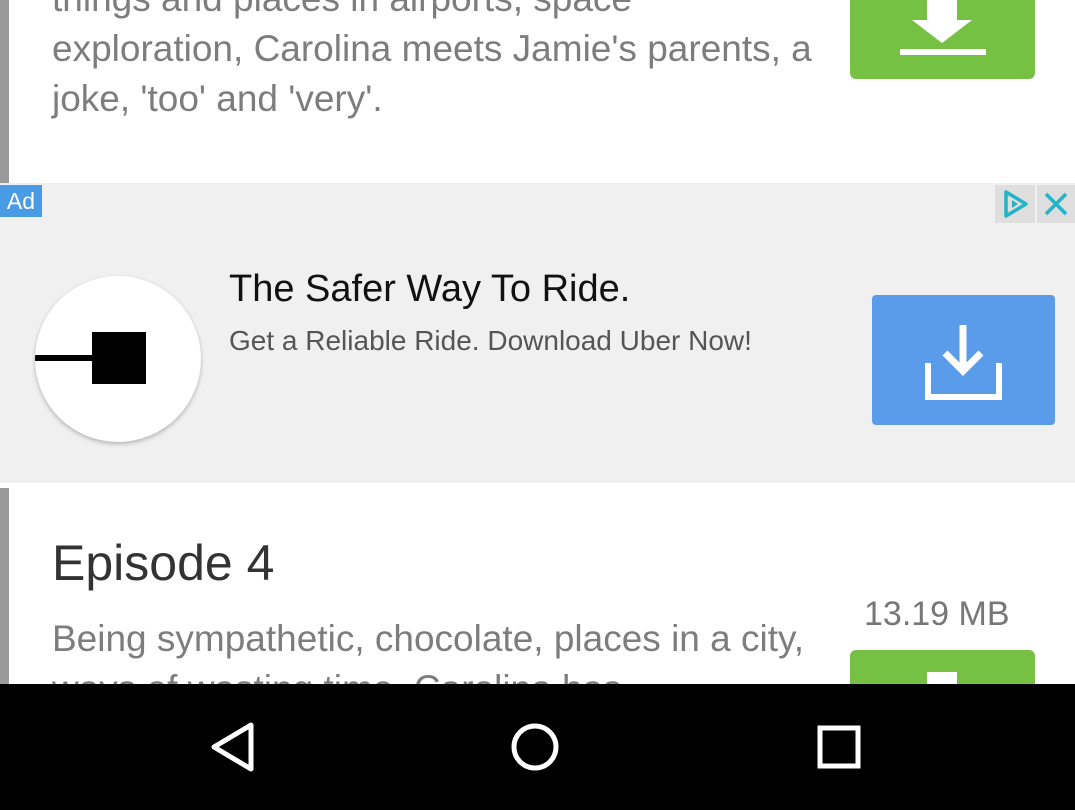 Image resolution: width=1075 pixels, height=810 pixels. What do you see at coordinates (1056, 204) in the screenshot?
I see `close-icon` at bounding box center [1056, 204].